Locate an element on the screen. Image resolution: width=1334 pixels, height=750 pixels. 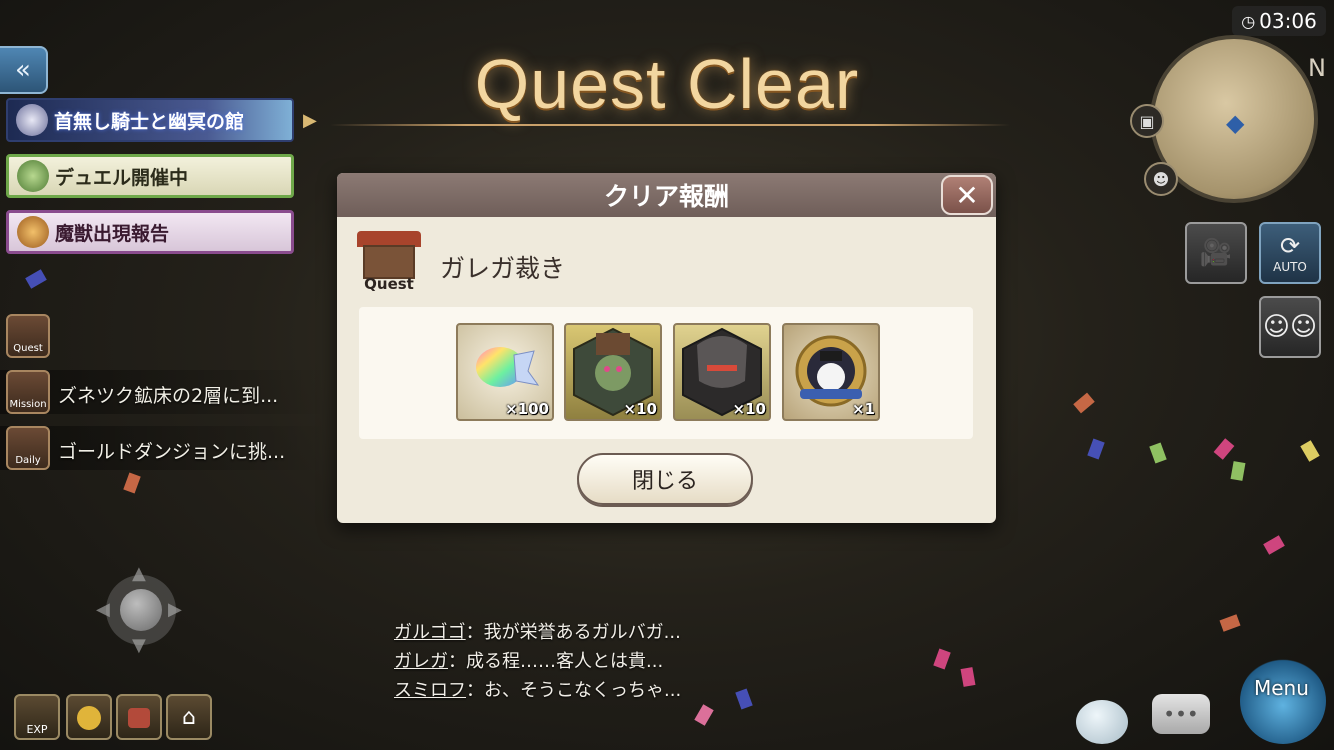
auto-battle-button: ⟳ AUTO is located at coordinates (1290, 253).